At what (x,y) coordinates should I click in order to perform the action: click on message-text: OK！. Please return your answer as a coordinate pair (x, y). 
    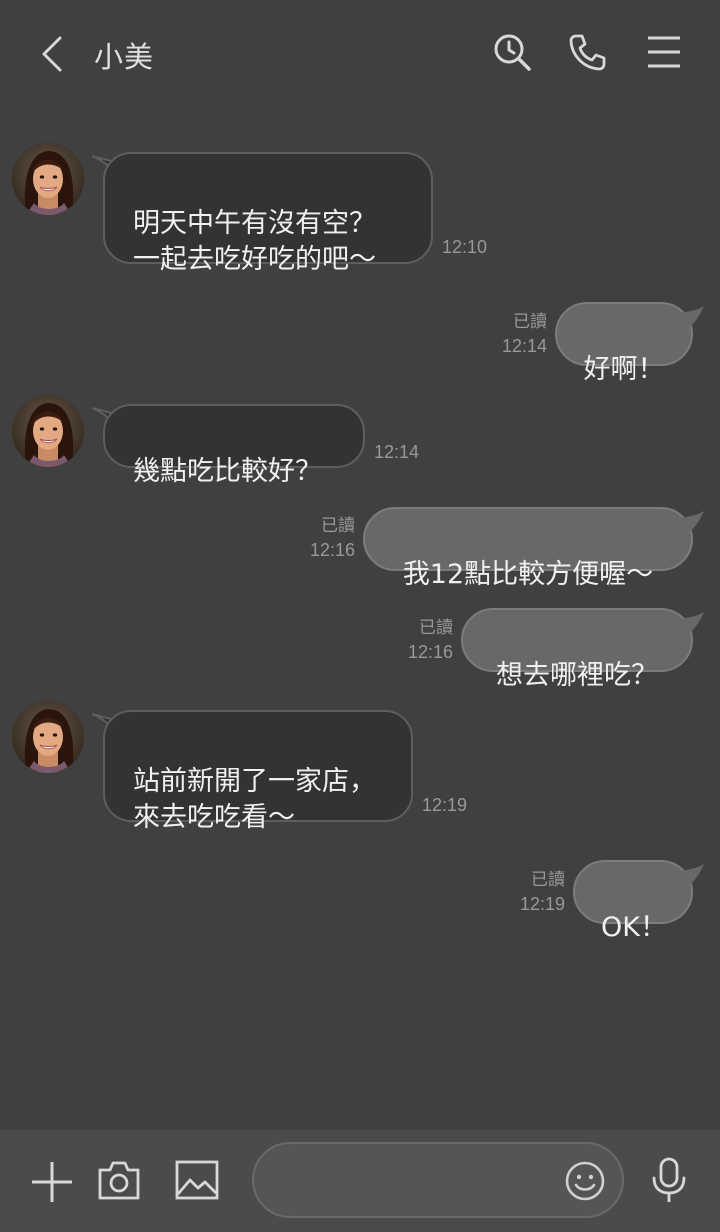
    Looking at the image, I should click on (634, 927).